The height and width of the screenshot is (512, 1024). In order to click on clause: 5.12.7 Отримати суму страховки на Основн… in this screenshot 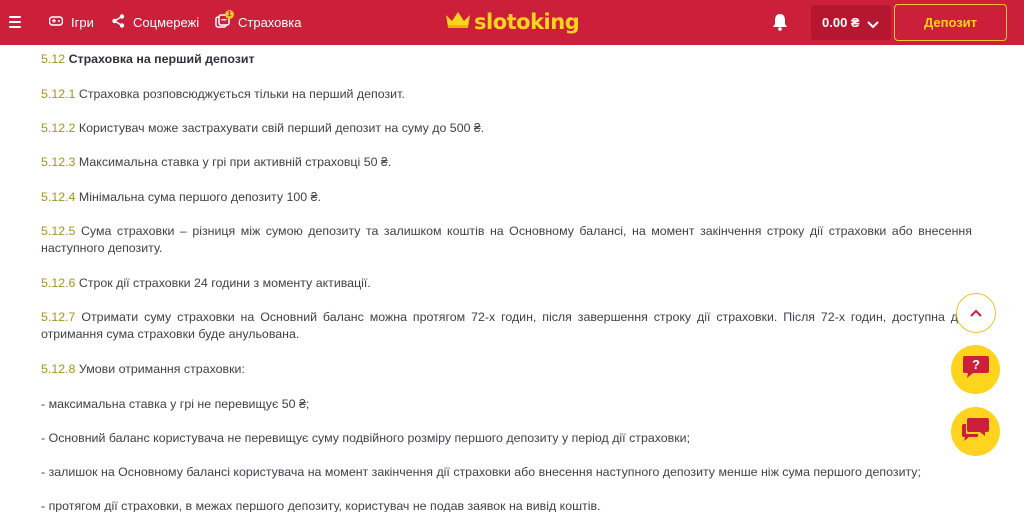, I will do `click(506, 326)`.